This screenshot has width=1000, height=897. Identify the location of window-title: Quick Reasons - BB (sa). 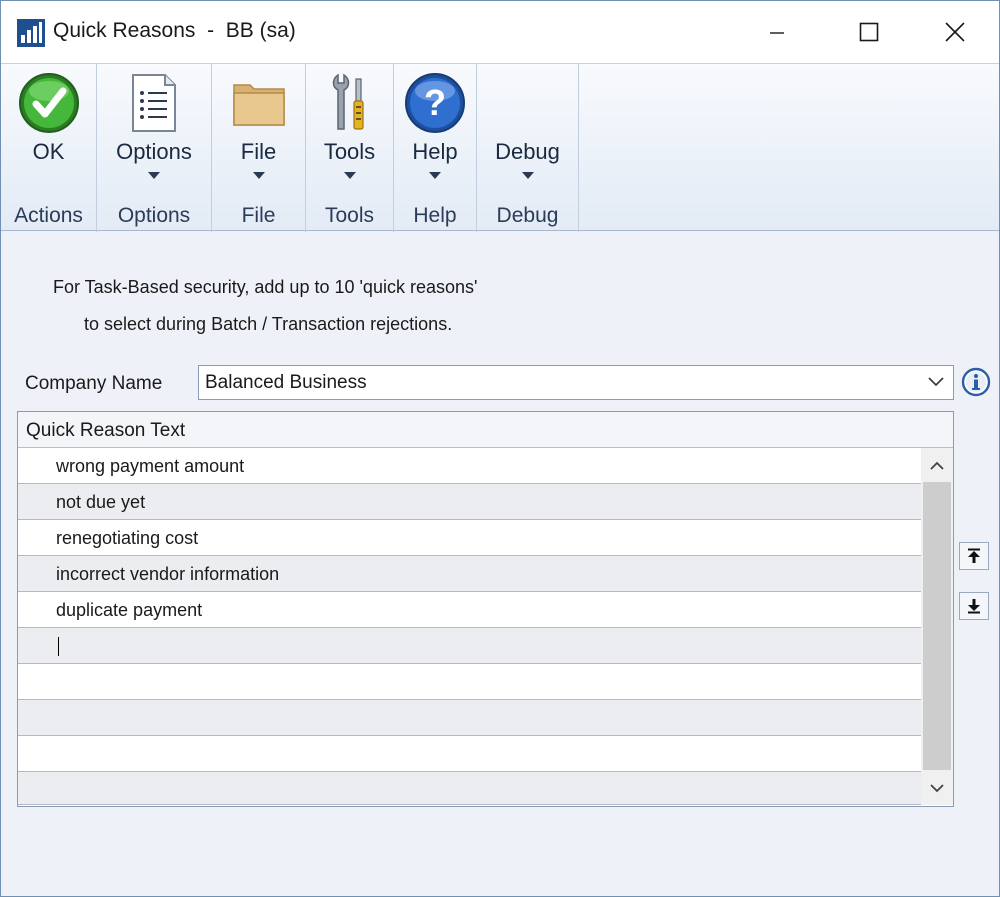
(174, 31).